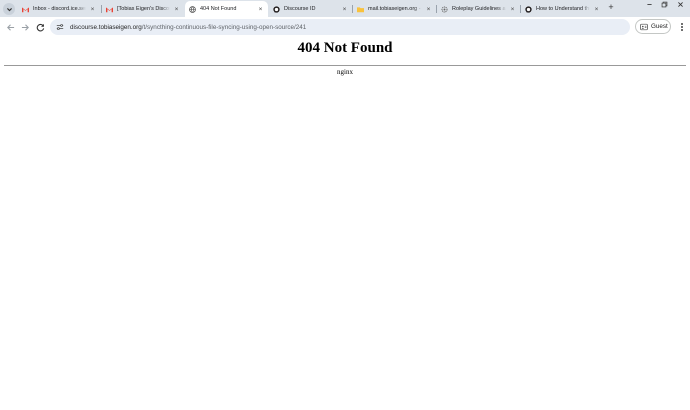 The width and height of the screenshot is (690, 410). What do you see at coordinates (611, 7) in the screenshot?
I see `new-tab-button: +` at bounding box center [611, 7].